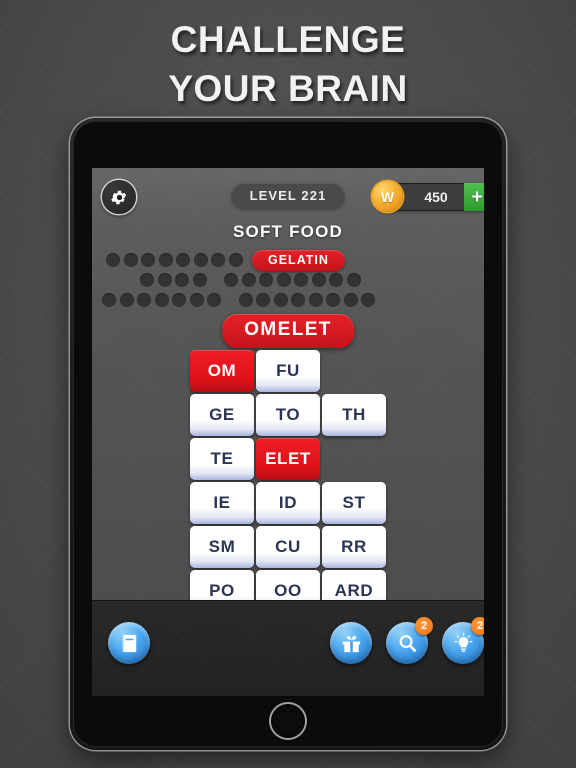  I want to click on game-toolbar: 2 2, so click(288, 648).